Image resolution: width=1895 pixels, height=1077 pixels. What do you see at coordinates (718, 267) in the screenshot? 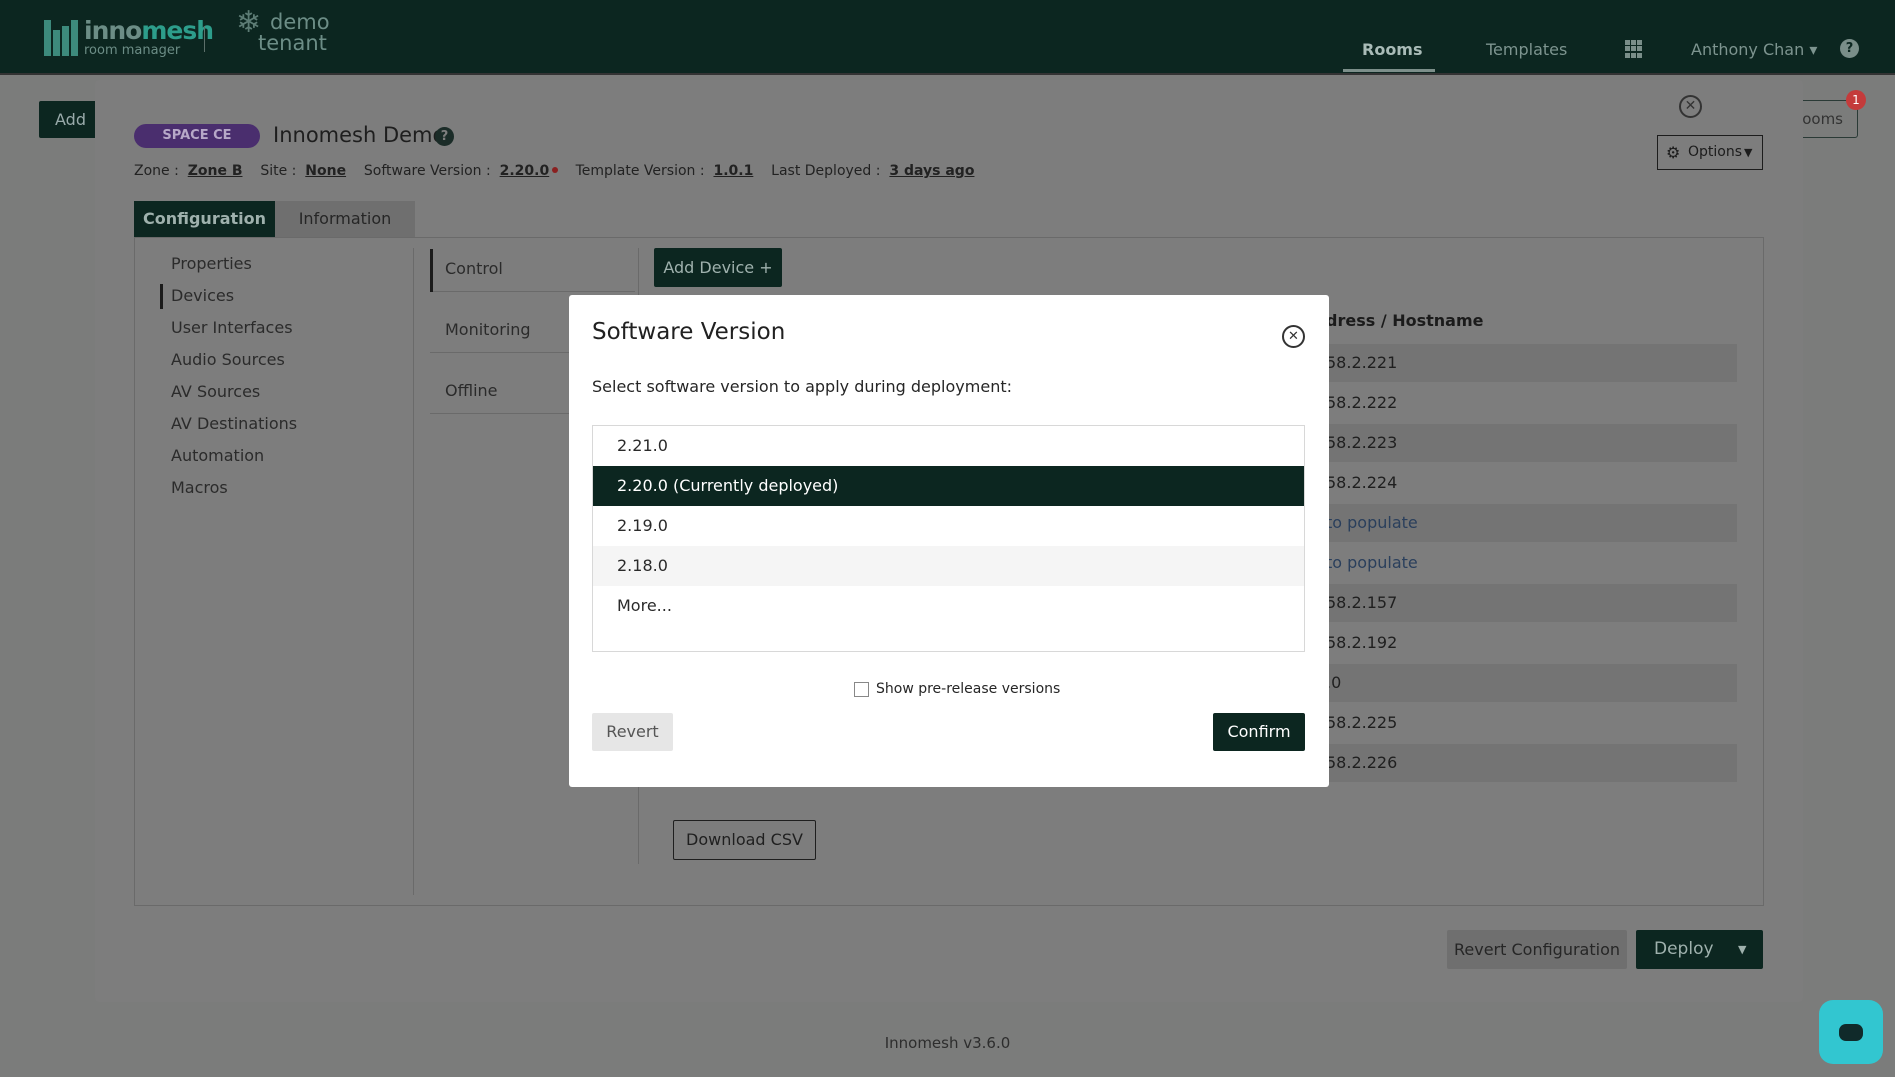
I see `add-device-button: Add Device +` at bounding box center [718, 267].